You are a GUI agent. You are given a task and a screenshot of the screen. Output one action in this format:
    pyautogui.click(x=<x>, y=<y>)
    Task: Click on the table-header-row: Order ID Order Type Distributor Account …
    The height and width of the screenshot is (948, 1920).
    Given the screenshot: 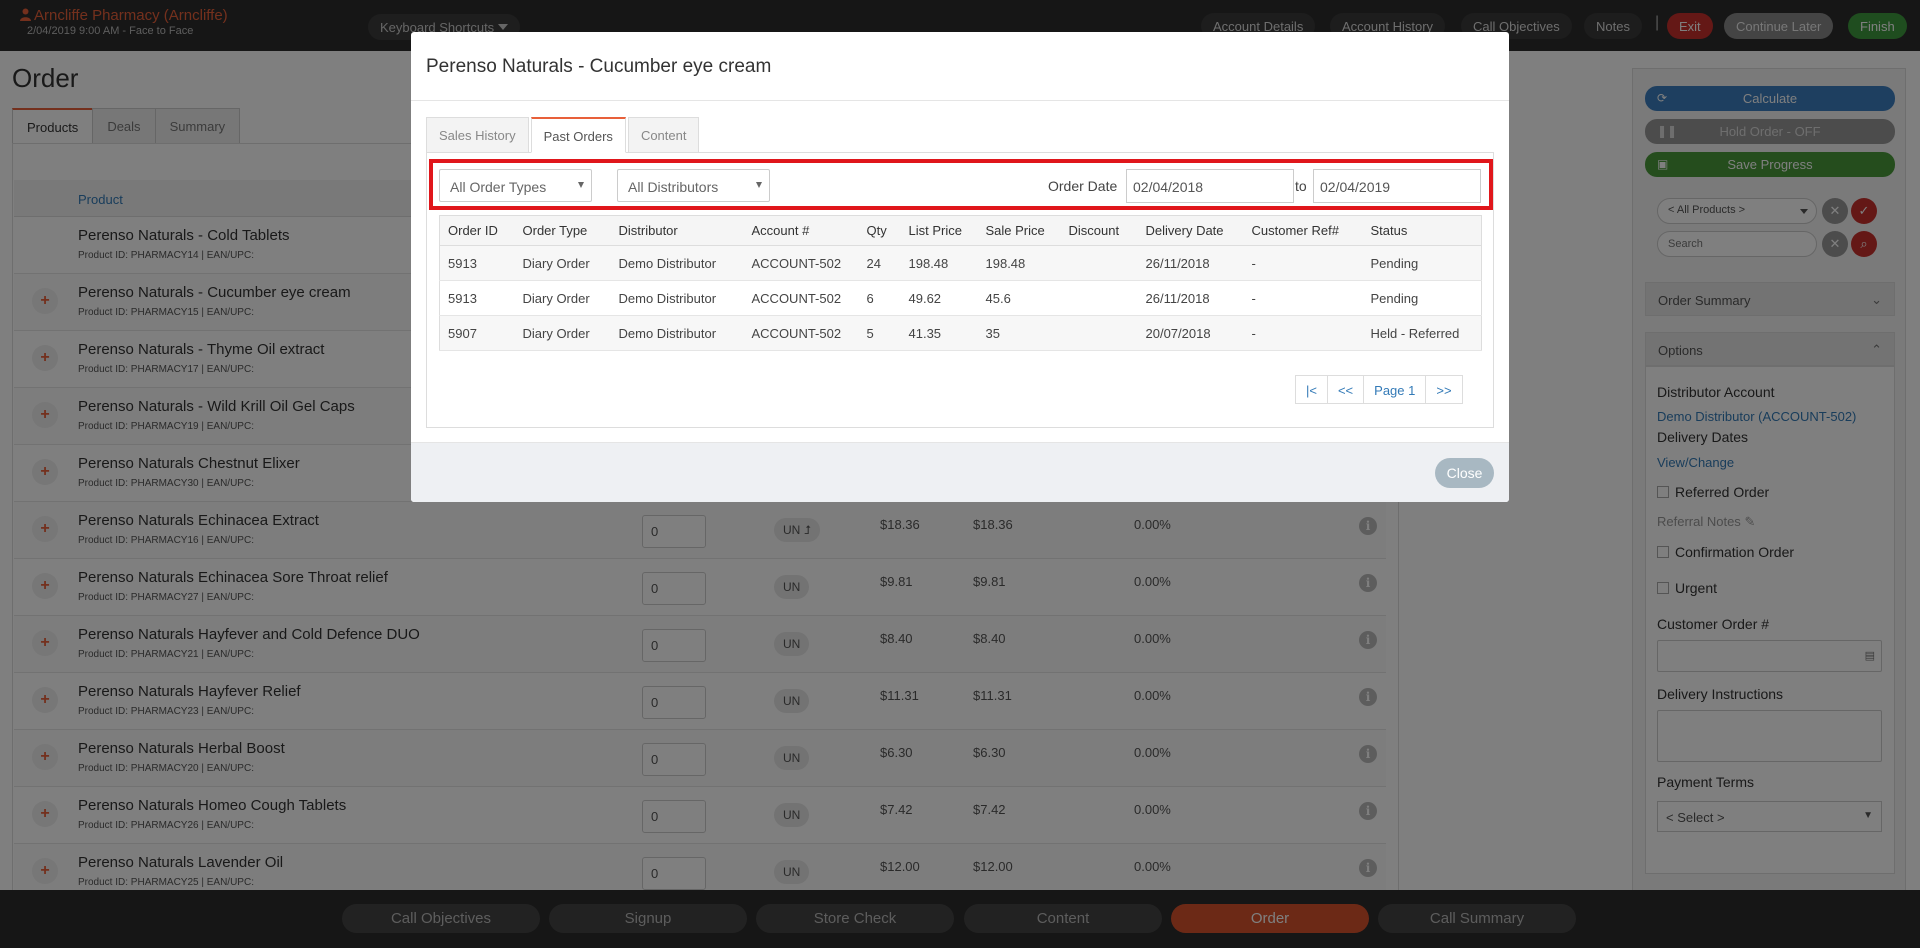 What is the action you would take?
    pyautogui.click(x=960, y=230)
    